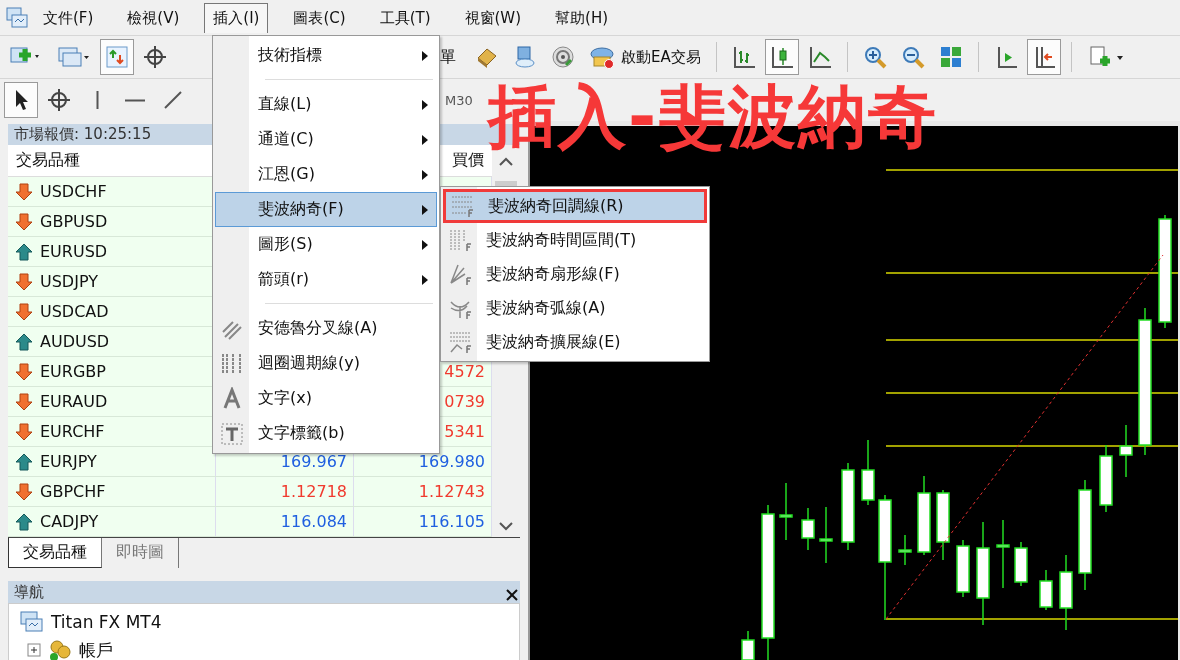 The height and width of the screenshot is (660, 1180). Describe the element at coordinates (525, 57) in the screenshot. I see `cloud-monitor-icon` at that location.